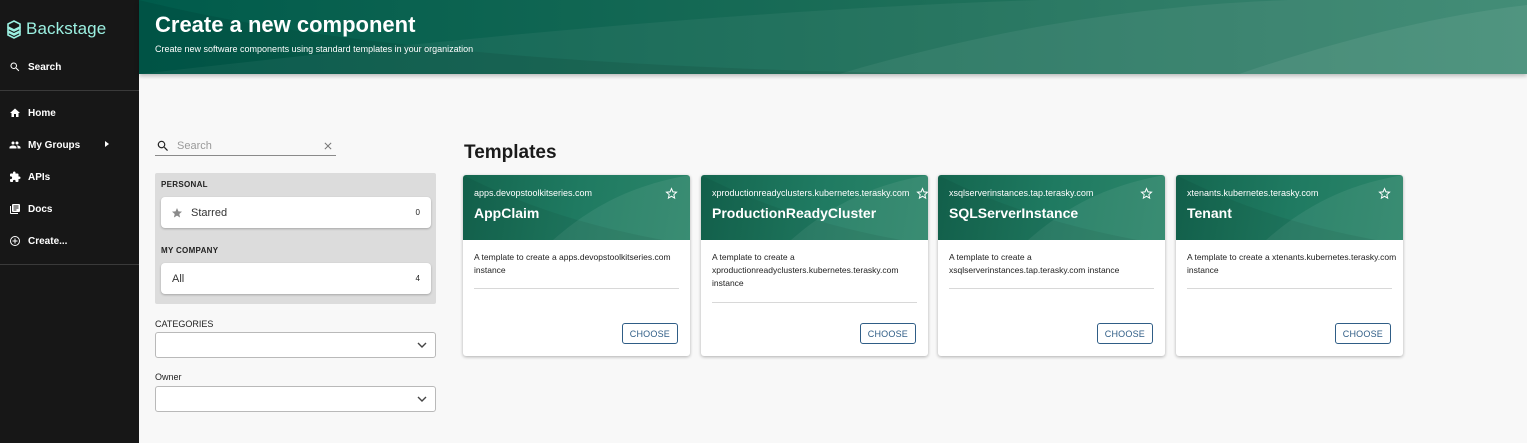 Image resolution: width=1527 pixels, height=443 pixels. What do you see at coordinates (296, 278) in the screenshot?
I see `all-filter: All 4` at bounding box center [296, 278].